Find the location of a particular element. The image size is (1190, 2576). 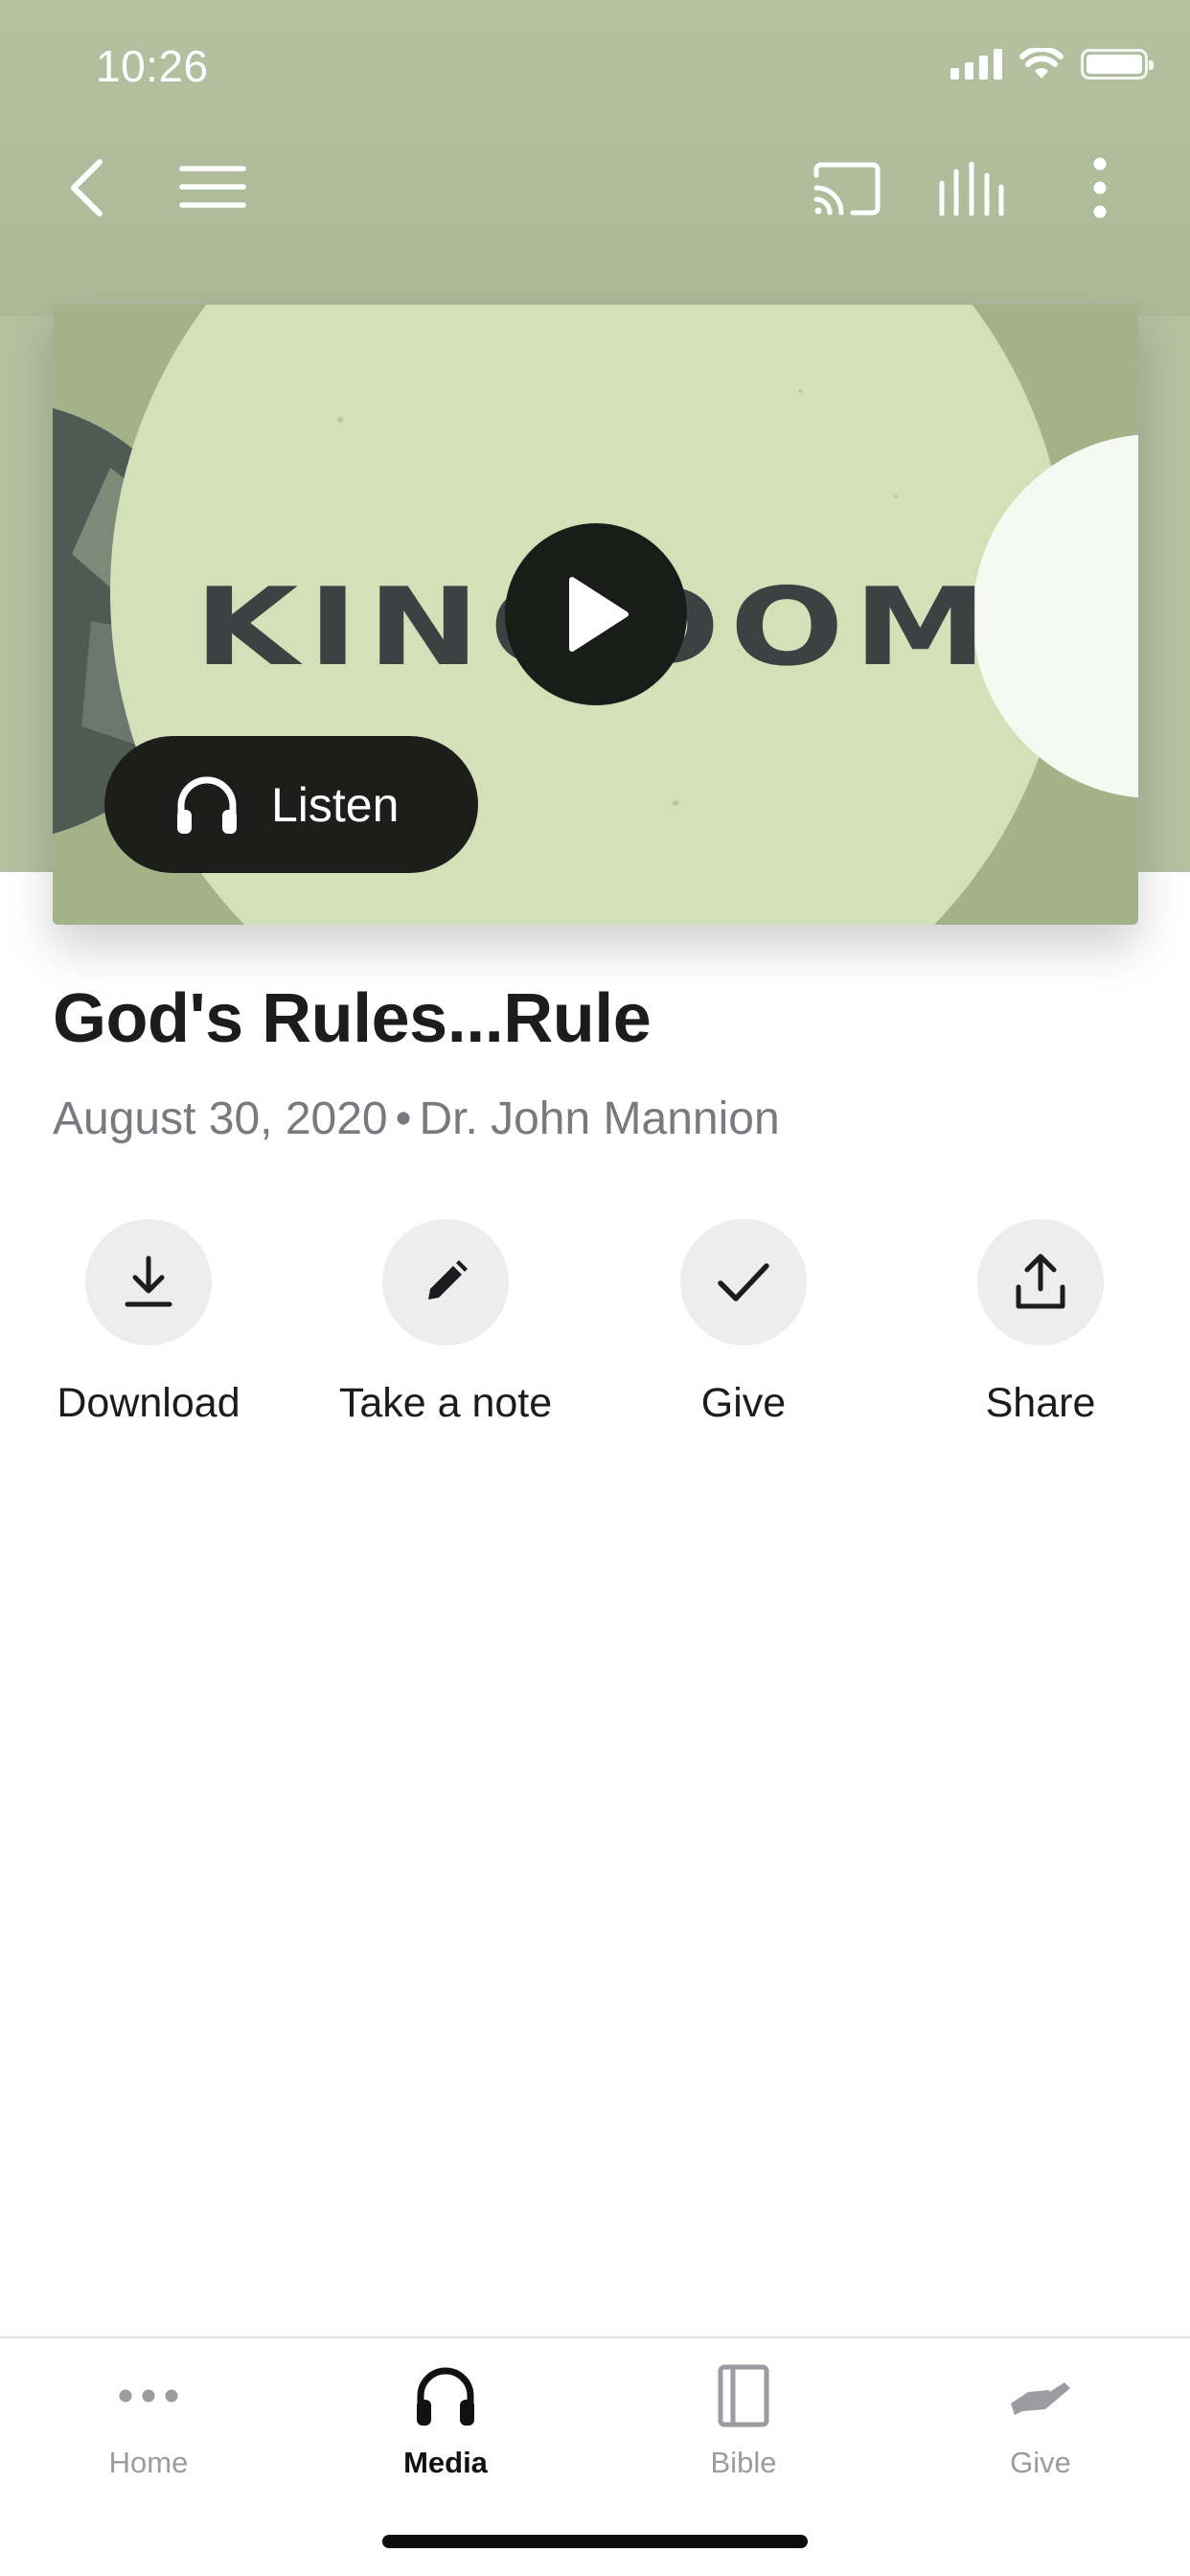

download-button: Download is located at coordinates (148, 1323).